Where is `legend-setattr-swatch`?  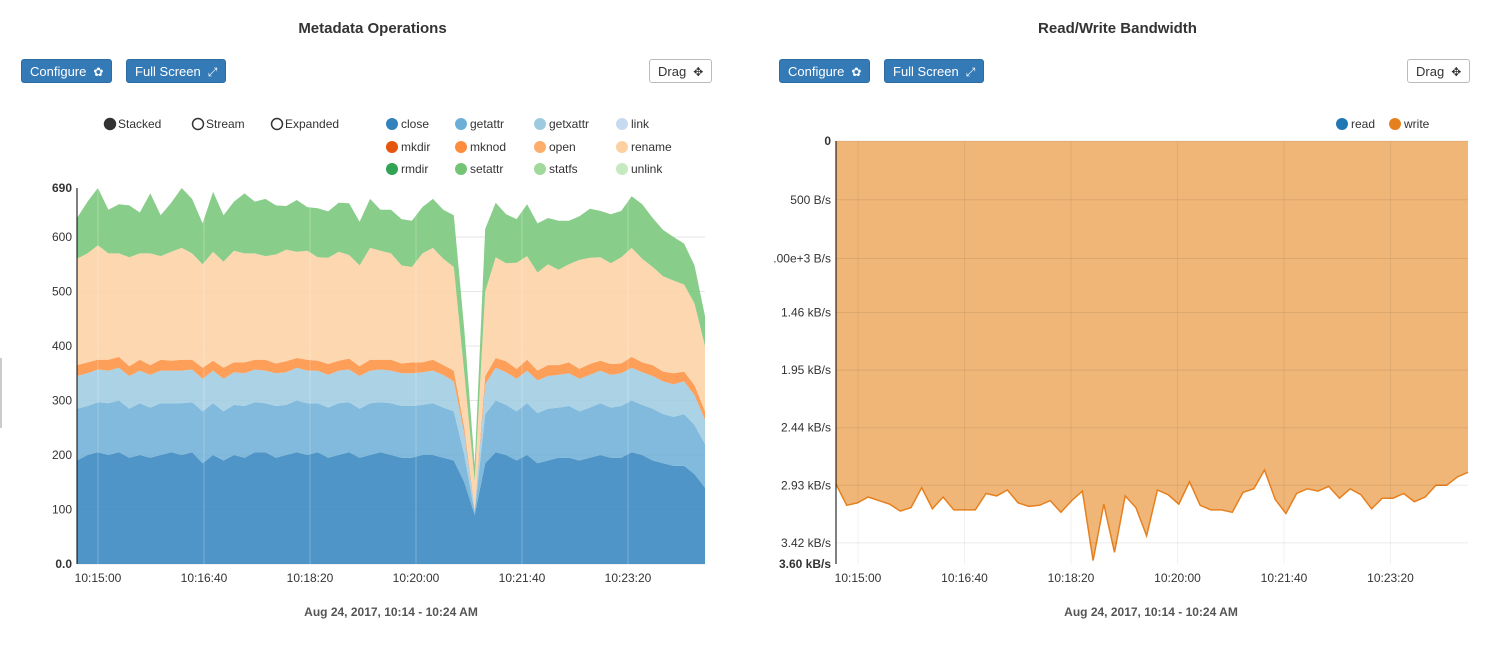
legend-setattr-swatch is located at coordinates (461, 169).